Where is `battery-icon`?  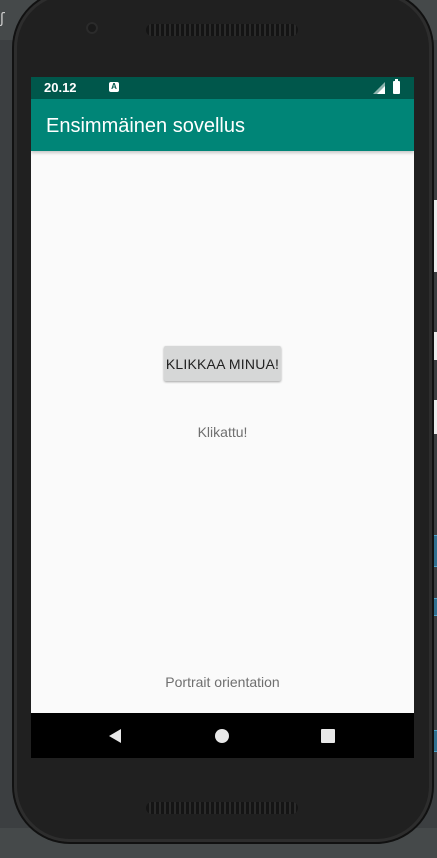 battery-icon is located at coordinates (396, 86).